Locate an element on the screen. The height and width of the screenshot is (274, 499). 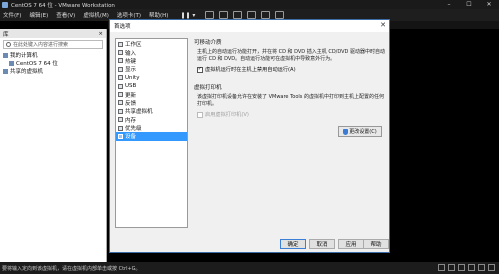
dialog-title-bar: 首选项 ✕ is located at coordinates (249, 26).